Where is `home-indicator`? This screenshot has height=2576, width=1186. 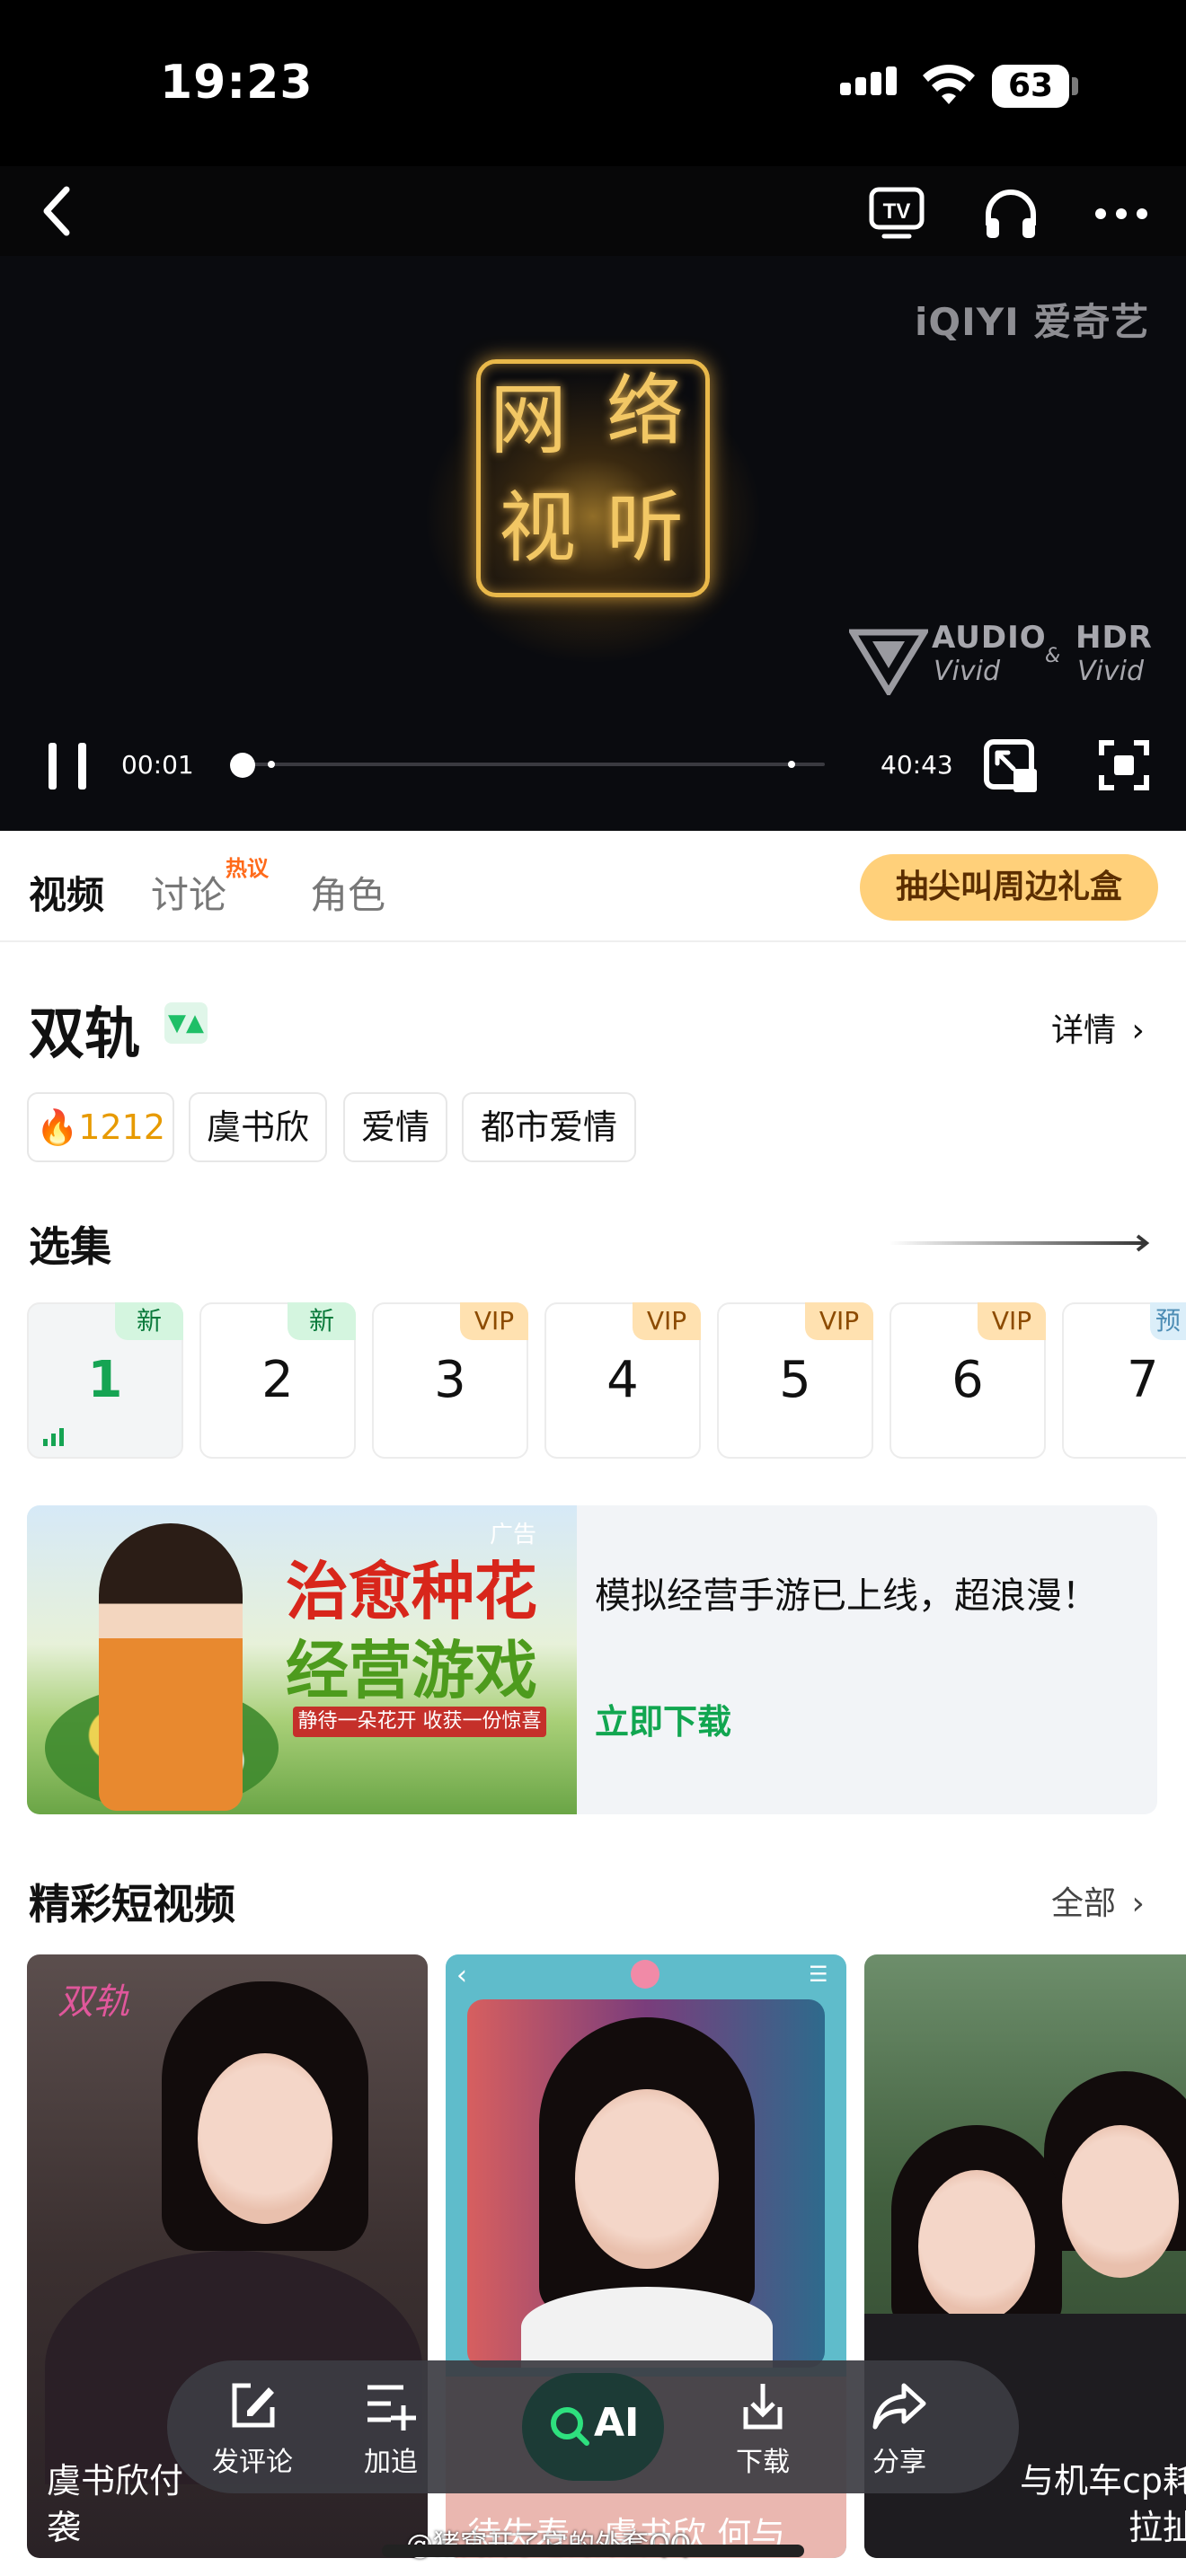 home-indicator is located at coordinates (593, 2551).